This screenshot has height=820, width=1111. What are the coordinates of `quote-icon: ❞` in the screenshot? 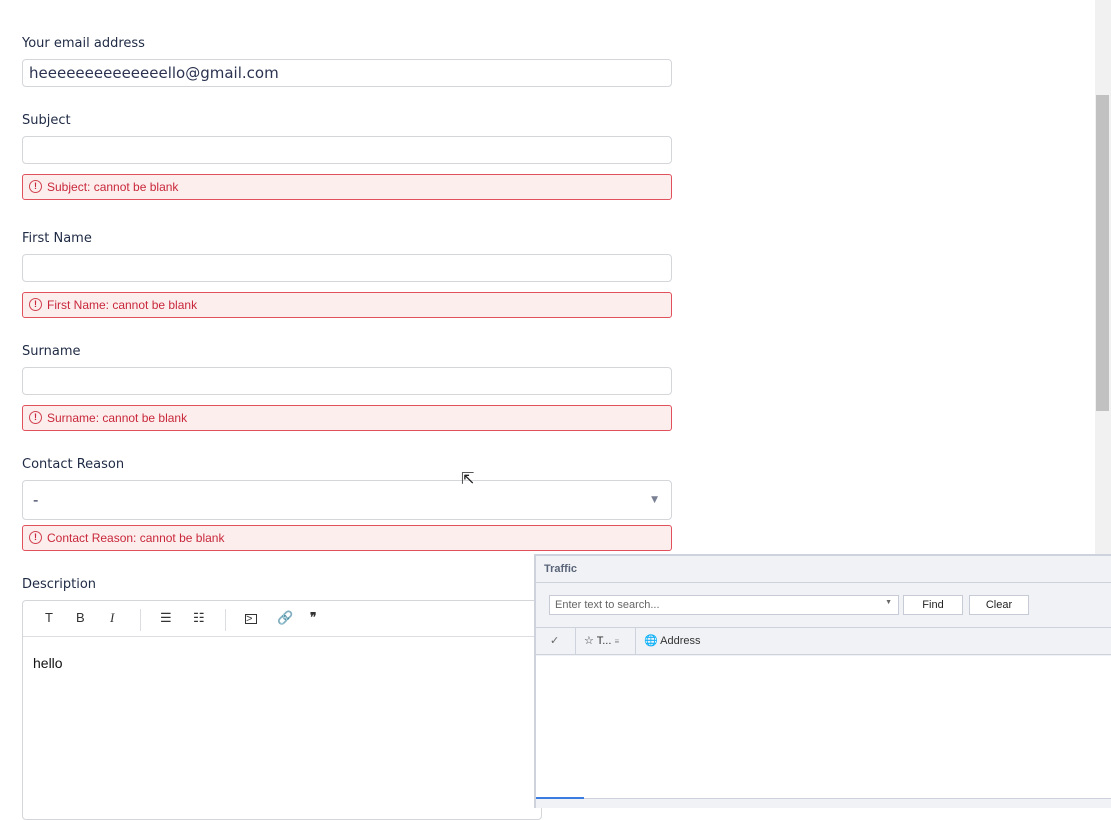 It's located at (313, 617).